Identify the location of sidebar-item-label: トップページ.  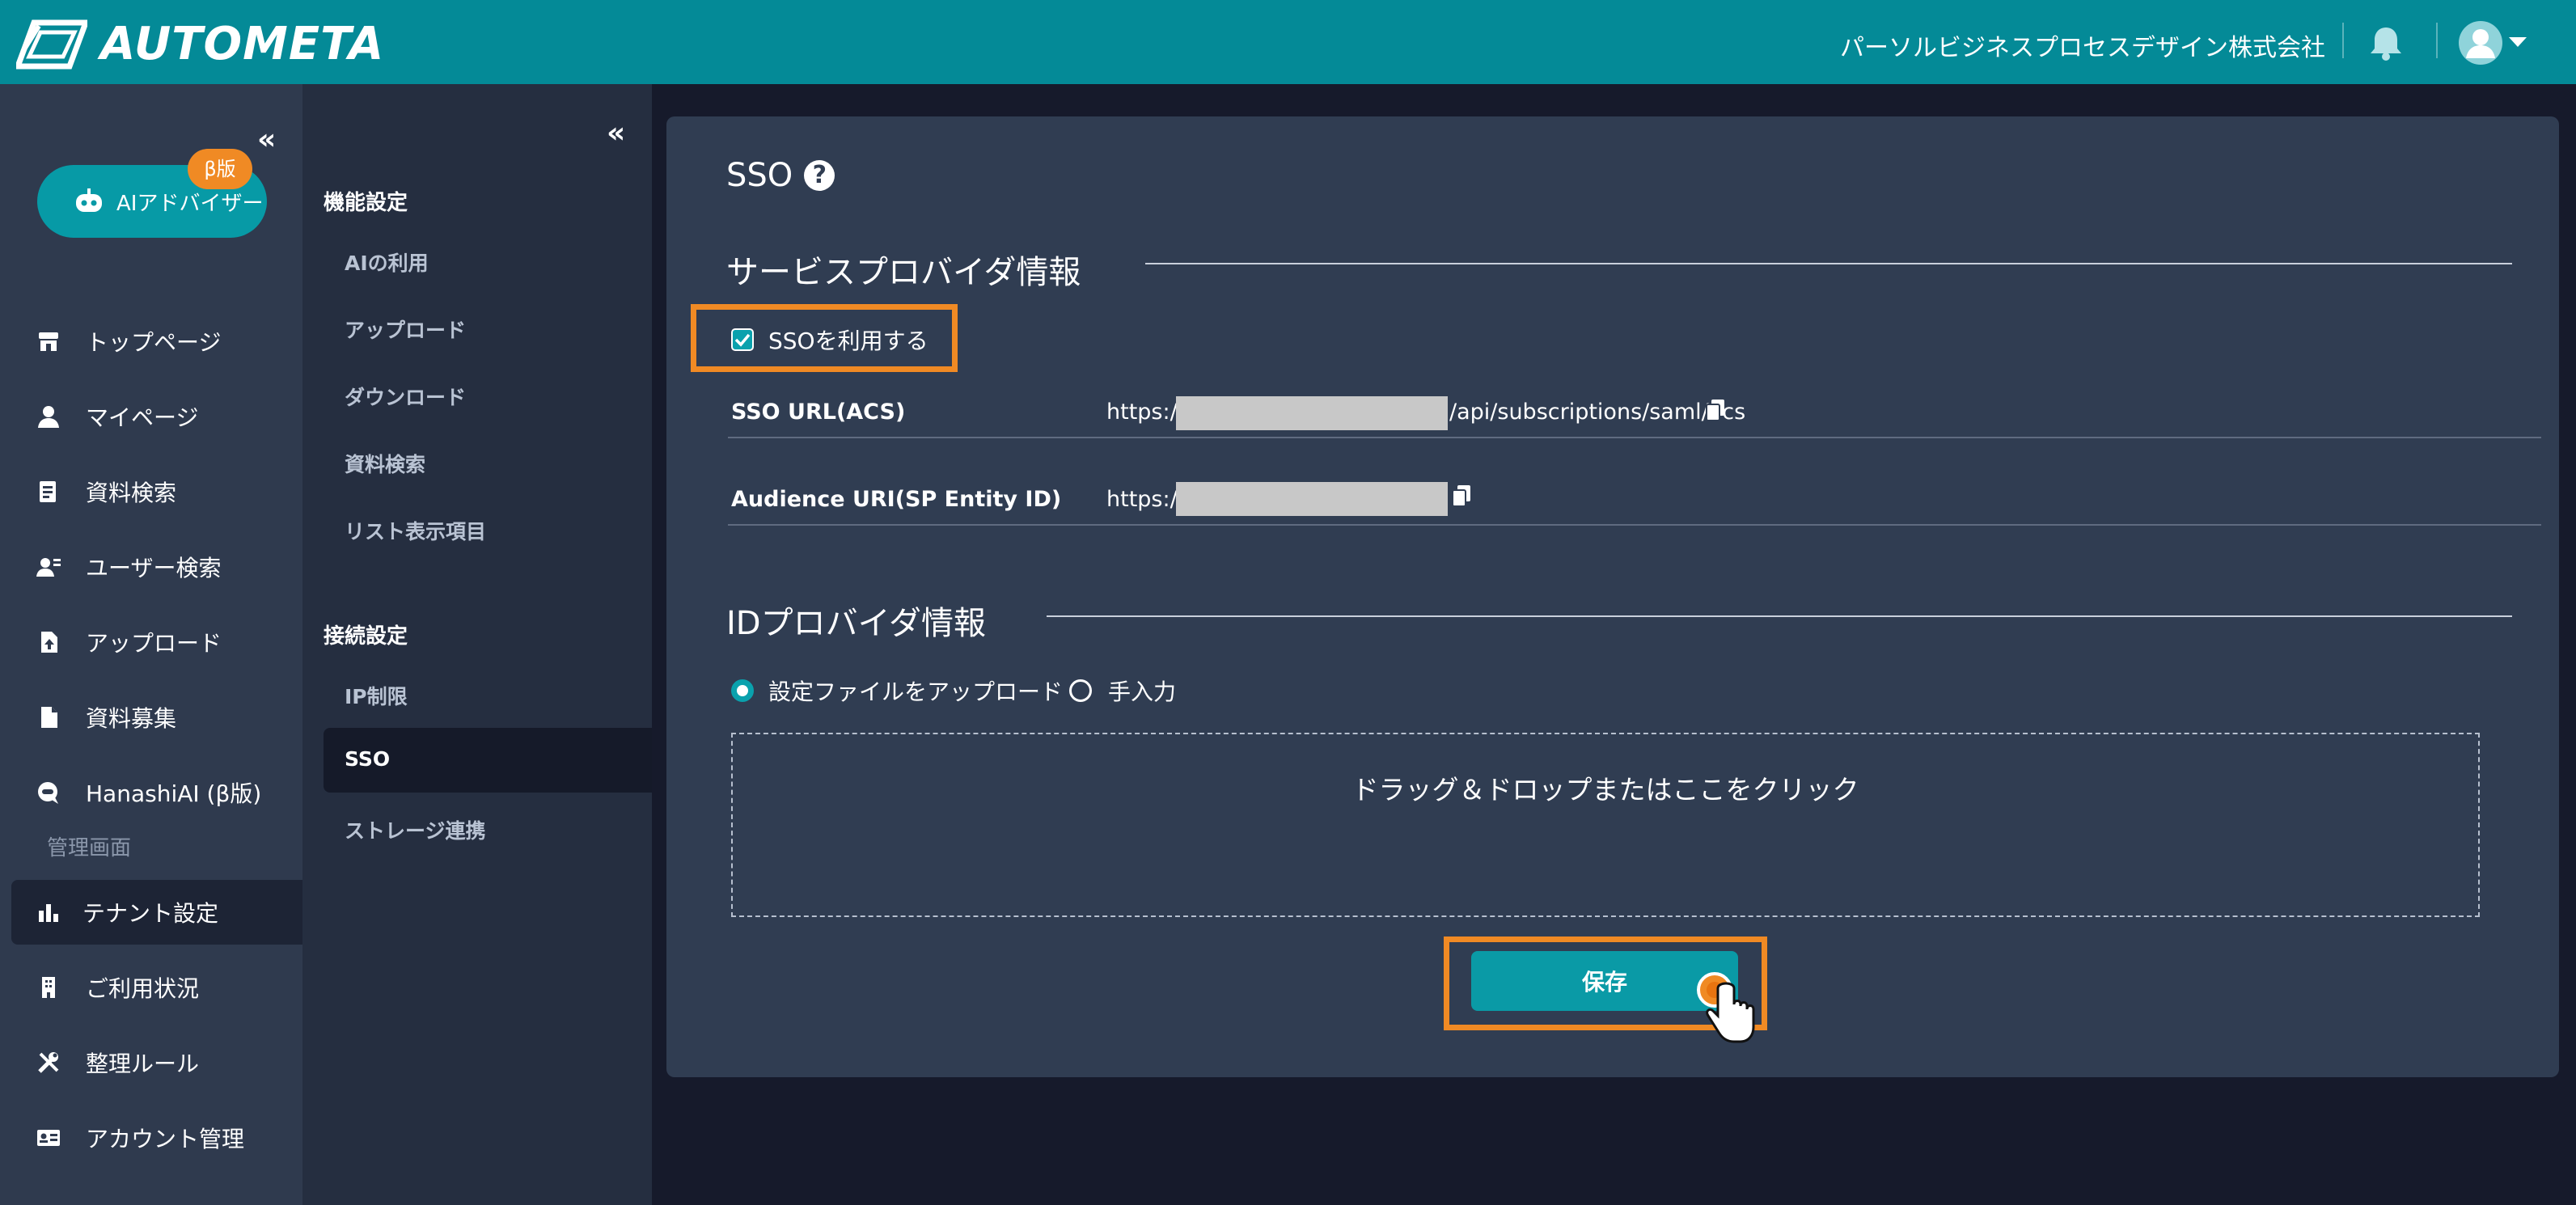
(154, 342).